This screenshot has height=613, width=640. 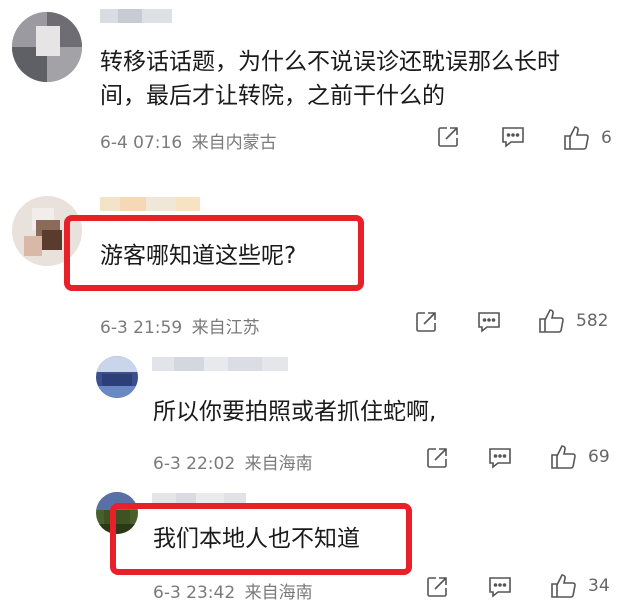 What do you see at coordinates (573, 321) in the screenshot?
I see `like-button: 582` at bounding box center [573, 321].